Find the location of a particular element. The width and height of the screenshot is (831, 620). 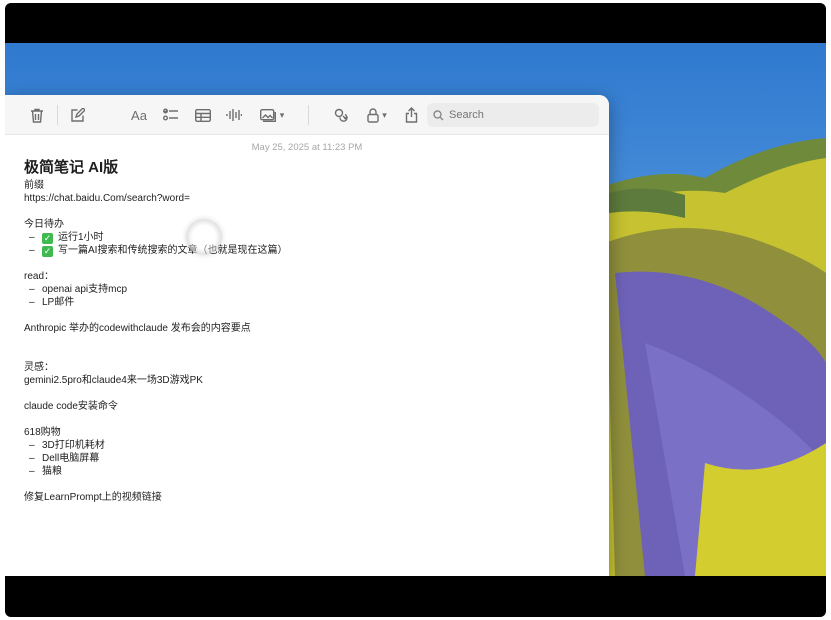

media-button: ▾ is located at coordinates (272, 115).